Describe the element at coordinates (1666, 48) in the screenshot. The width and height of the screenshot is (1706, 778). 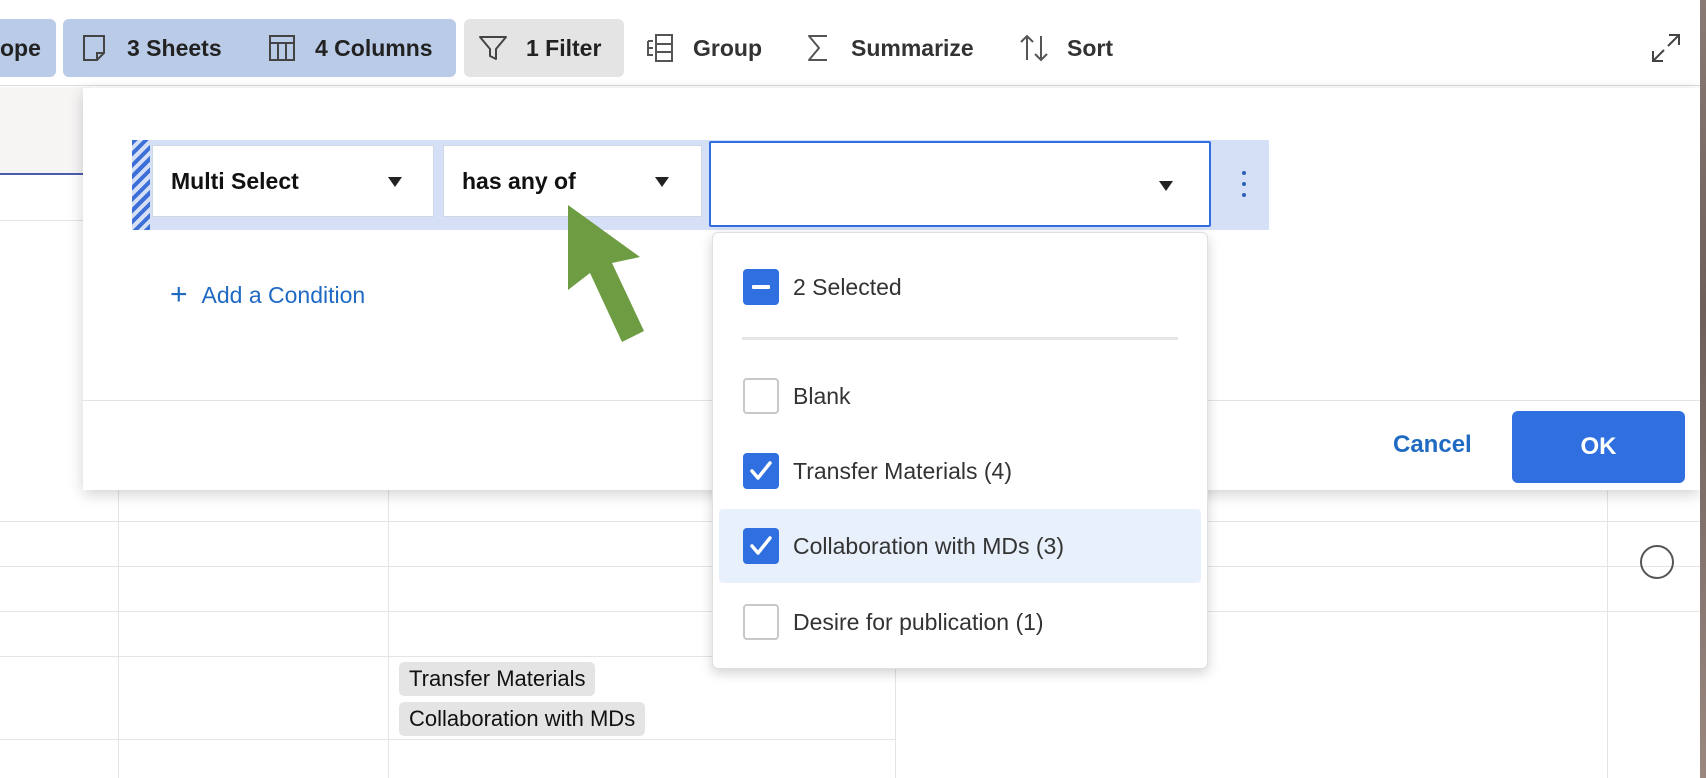
I see `expand-icon` at that location.